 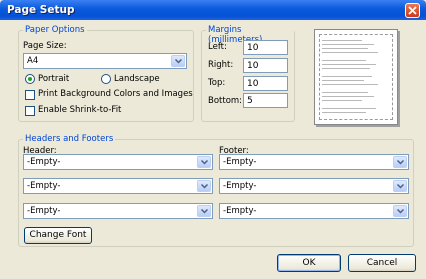 What do you see at coordinates (137, 79) in the screenshot?
I see `landscape-label: Landscape` at bounding box center [137, 79].